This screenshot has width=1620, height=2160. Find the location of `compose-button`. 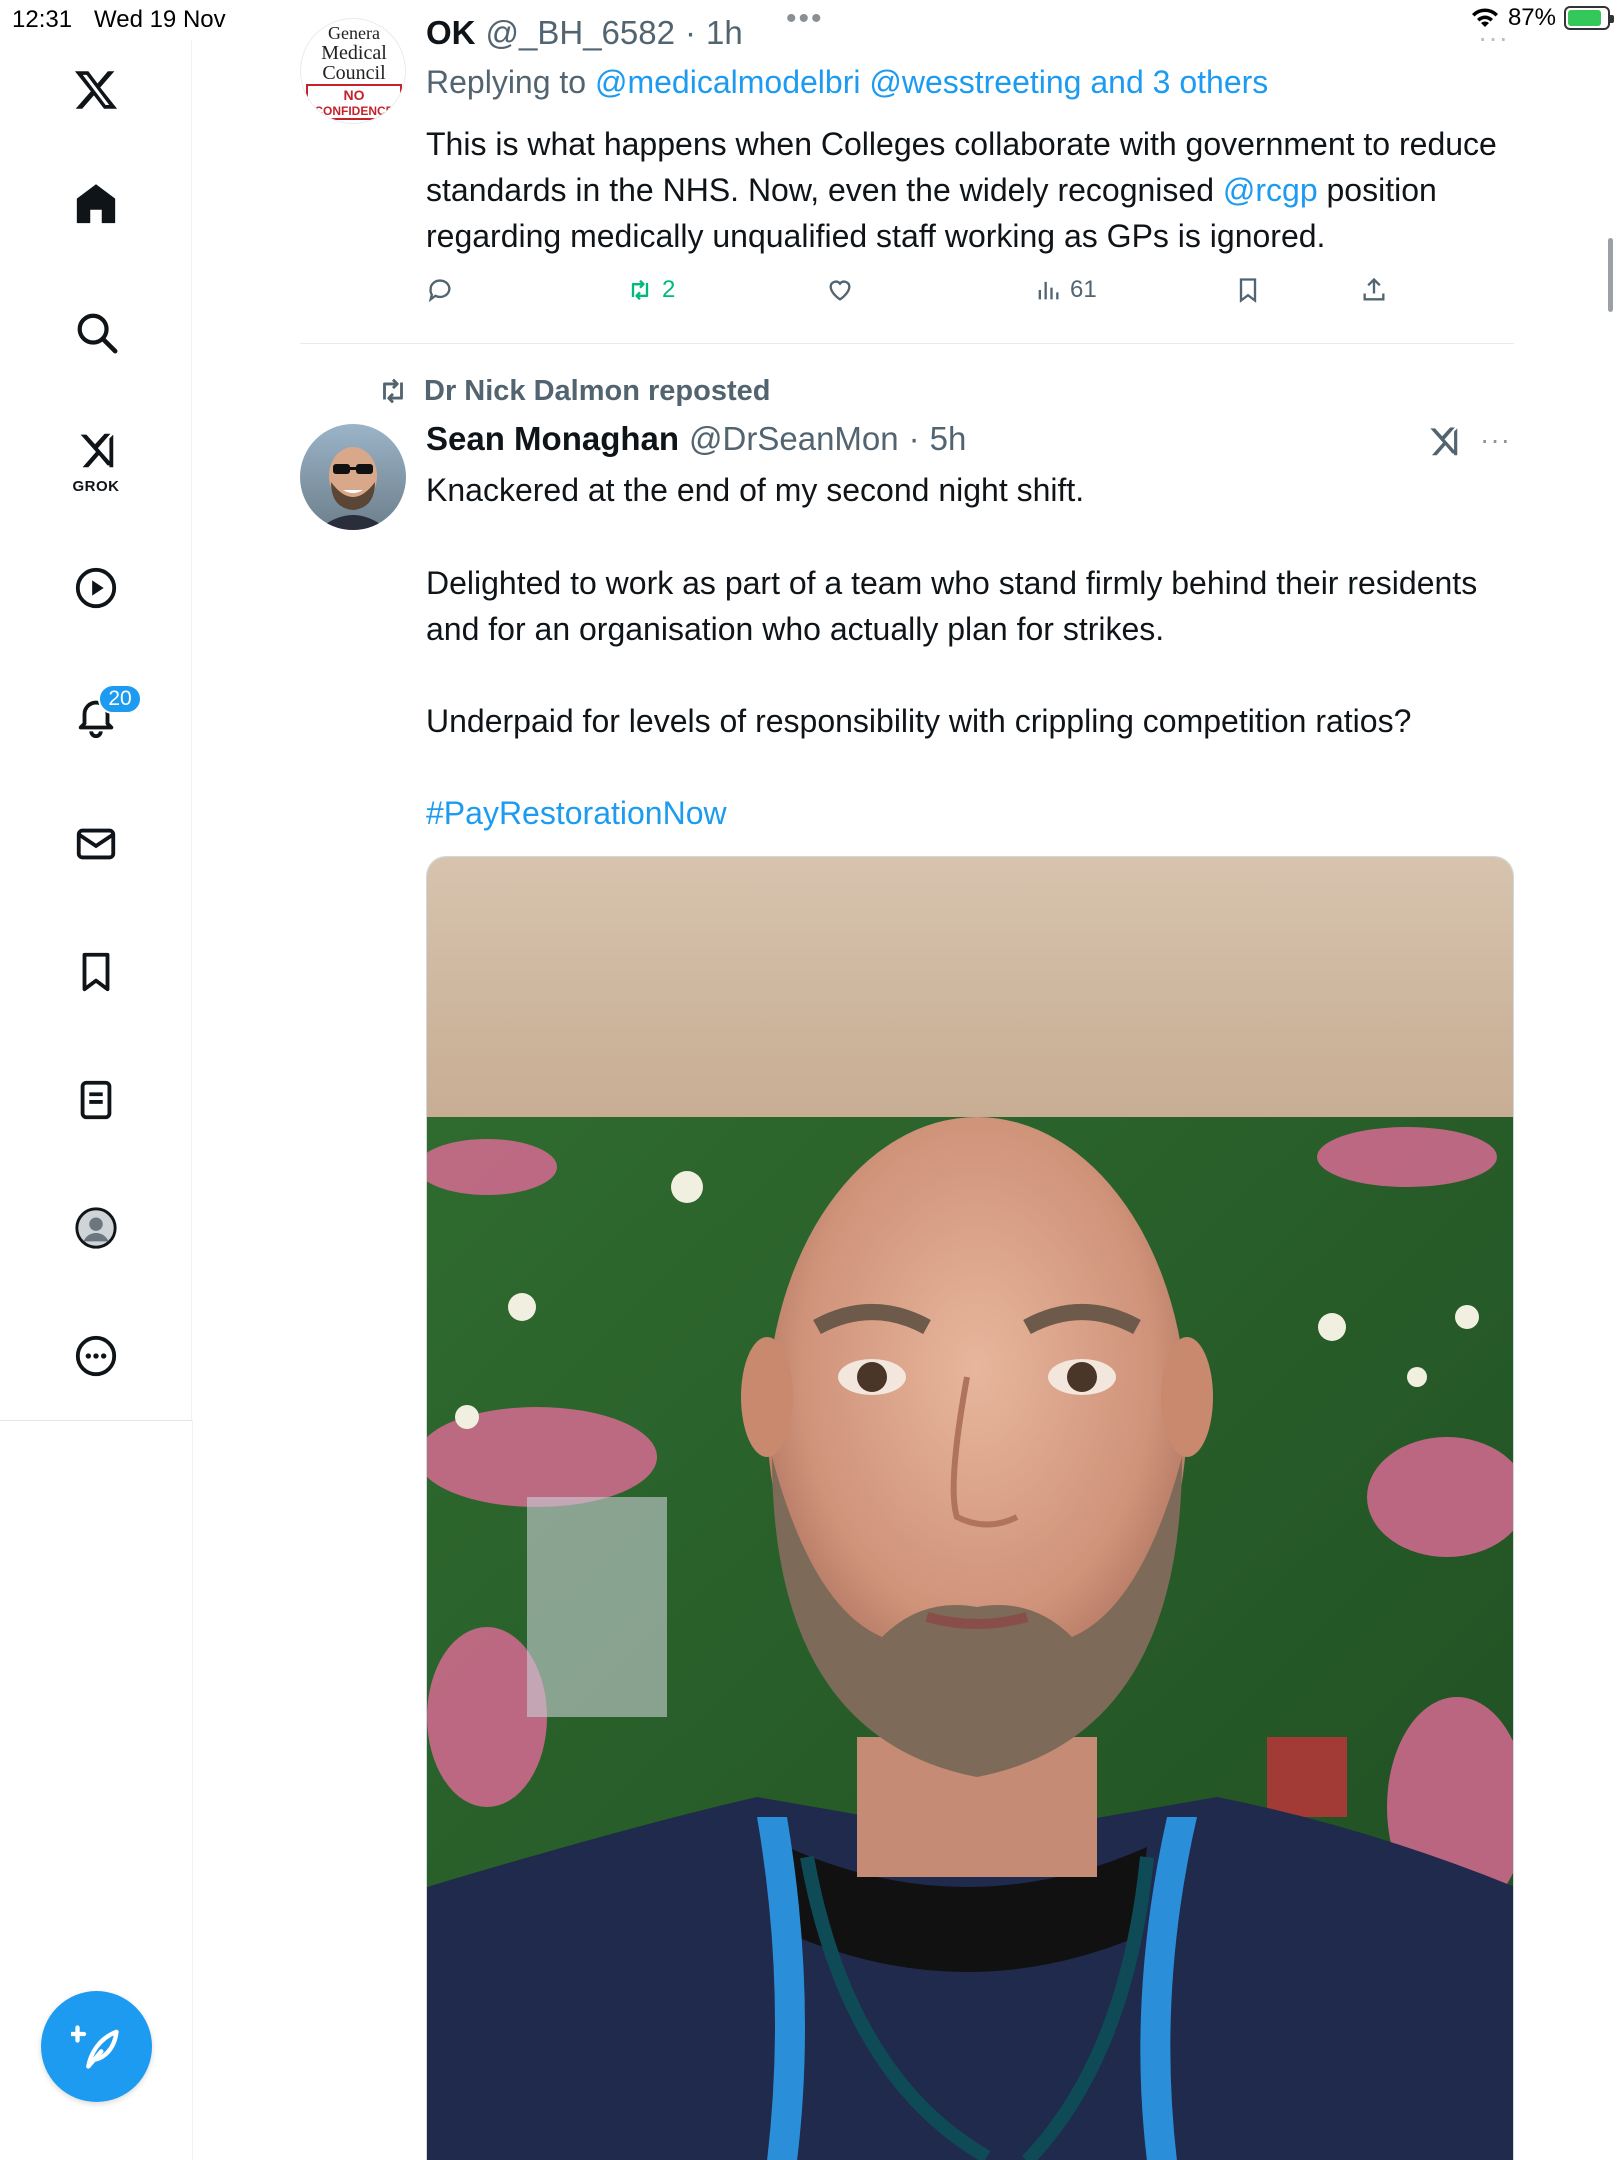

compose-button is located at coordinates (96, 2046).